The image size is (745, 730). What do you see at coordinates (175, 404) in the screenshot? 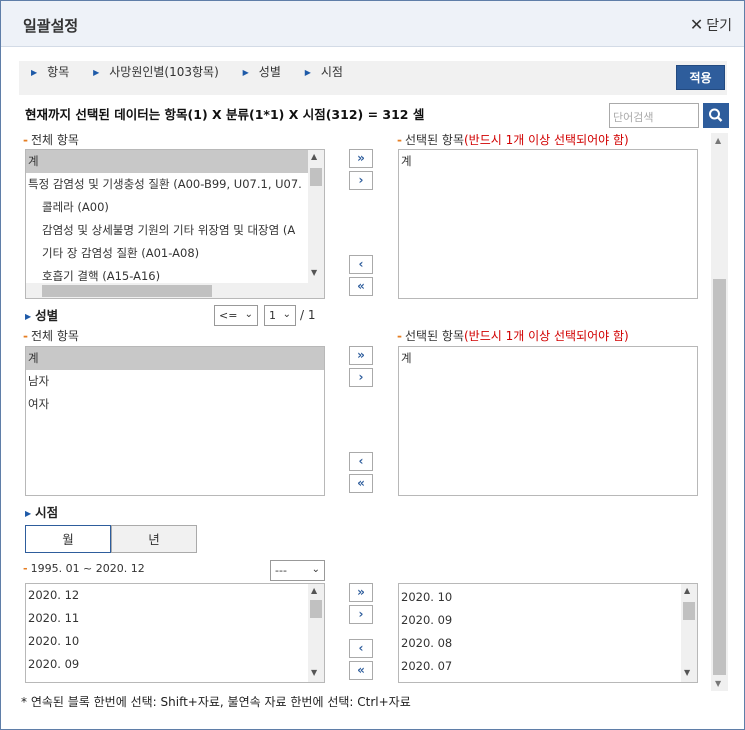
I see `list-item: 여자` at bounding box center [175, 404].